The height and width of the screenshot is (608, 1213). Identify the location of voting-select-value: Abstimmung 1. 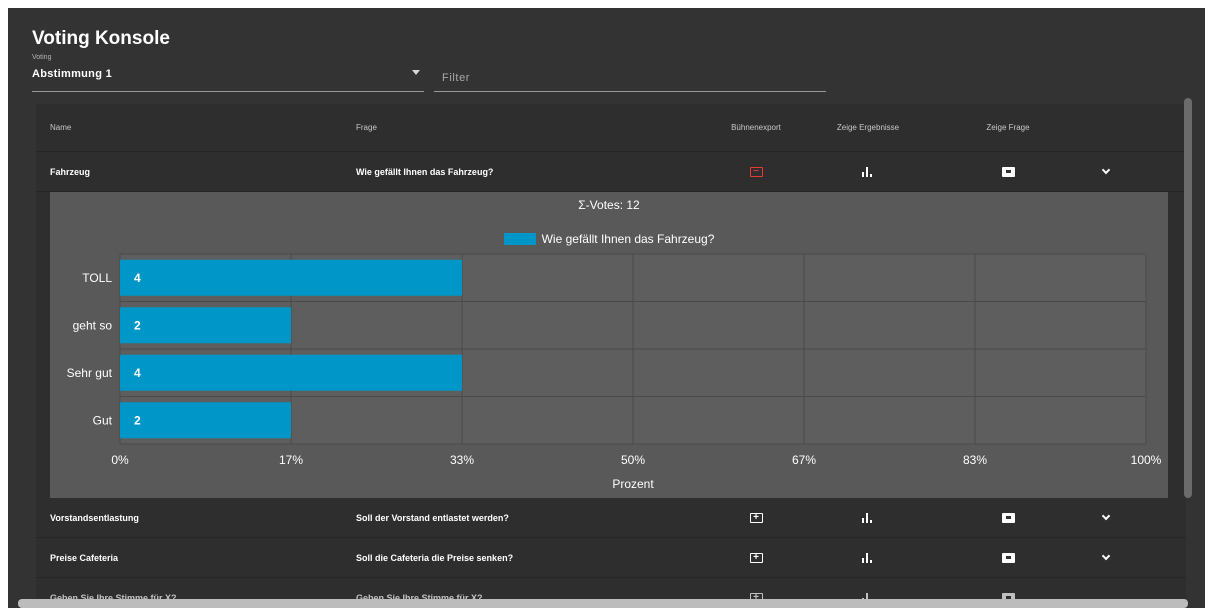
(72, 74).